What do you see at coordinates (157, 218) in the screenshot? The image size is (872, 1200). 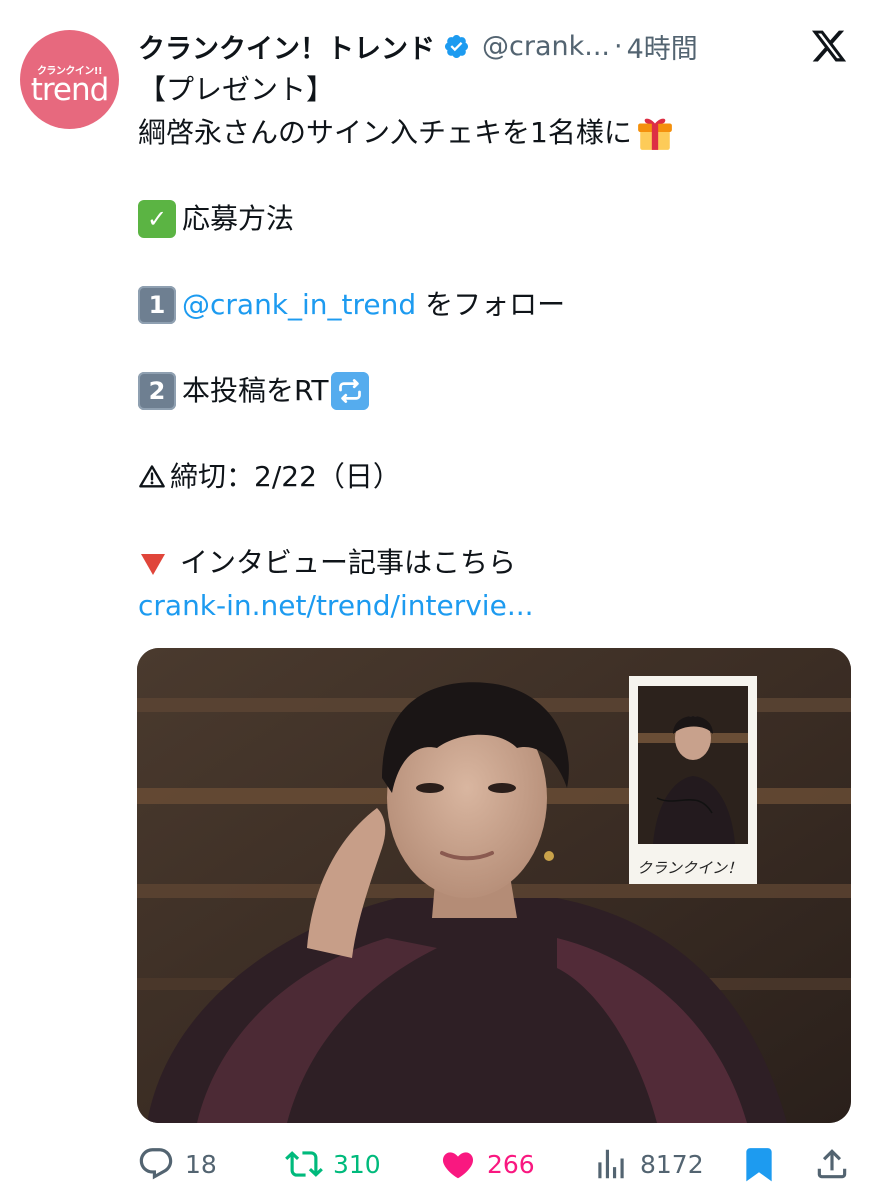 I see `check-mark-icon: ✓` at bounding box center [157, 218].